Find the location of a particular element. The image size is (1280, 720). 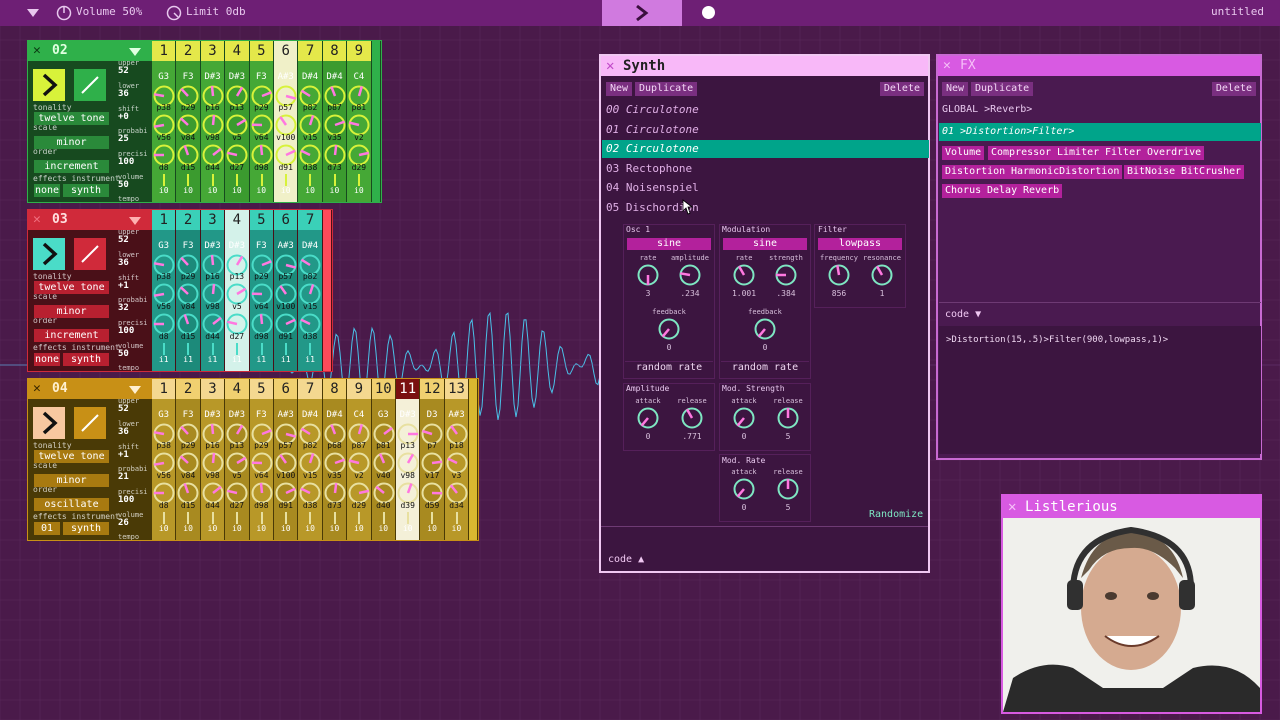

fx-new-button: New is located at coordinates (955, 89).